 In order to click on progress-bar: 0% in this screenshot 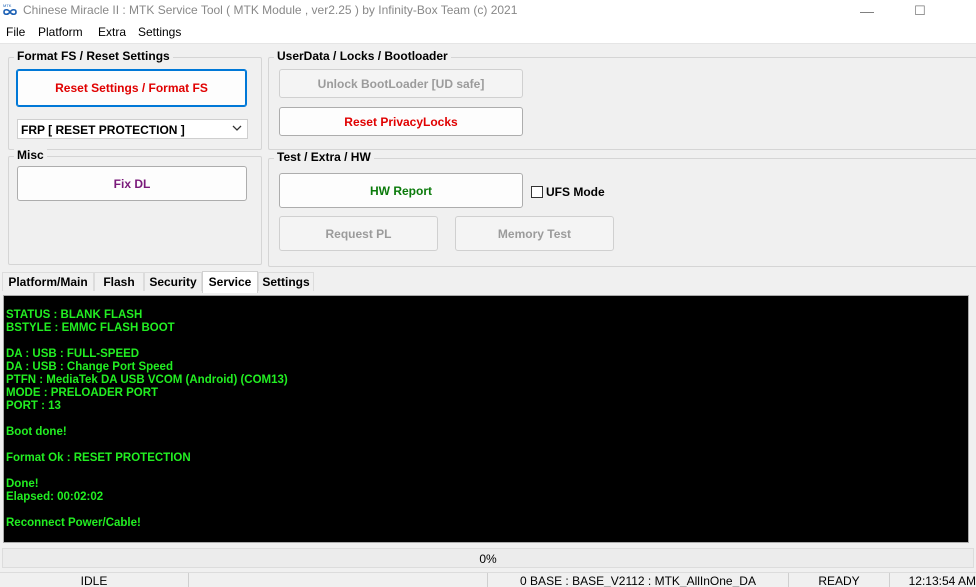, I will do `click(488, 558)`.